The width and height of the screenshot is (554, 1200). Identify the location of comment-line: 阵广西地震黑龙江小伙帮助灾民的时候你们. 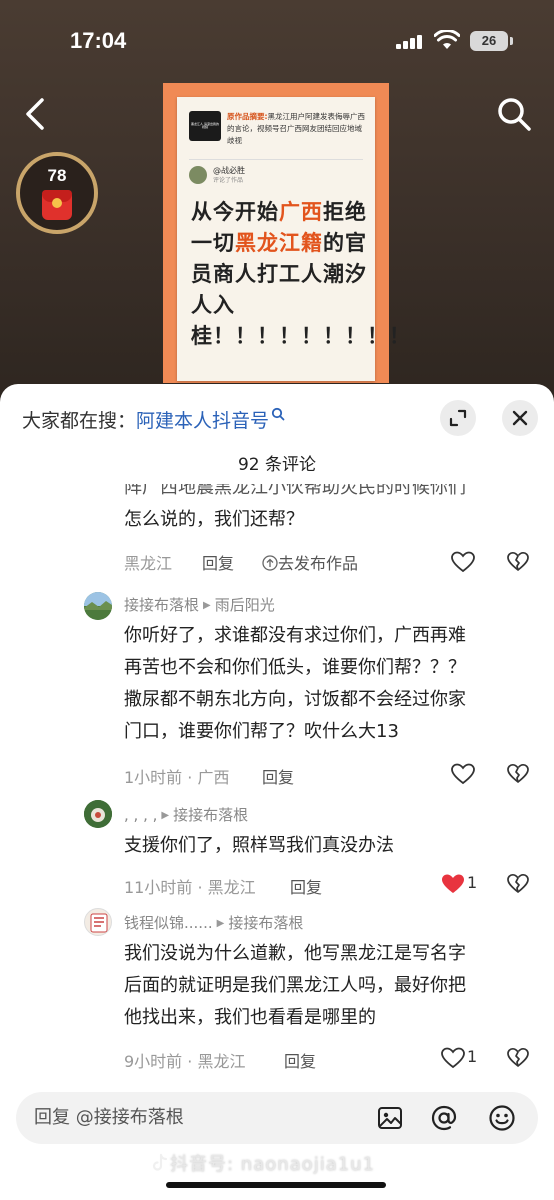
(295, 491).